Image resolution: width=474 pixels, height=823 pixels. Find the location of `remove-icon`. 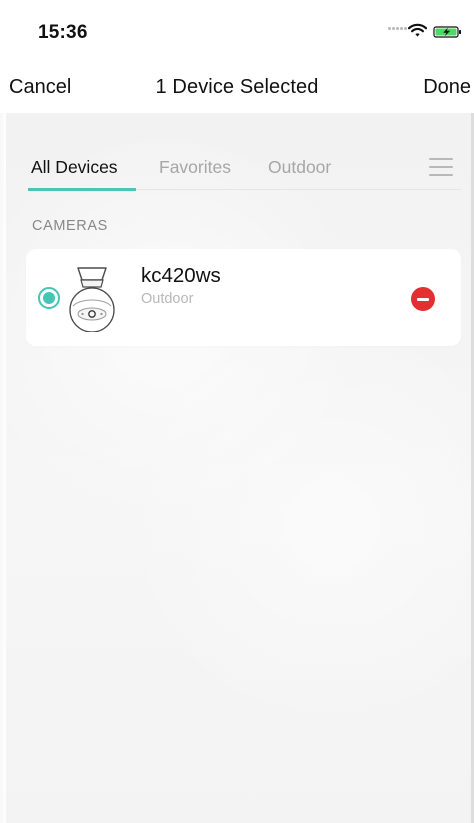

remove-icon is located at coordinates (423, 299).